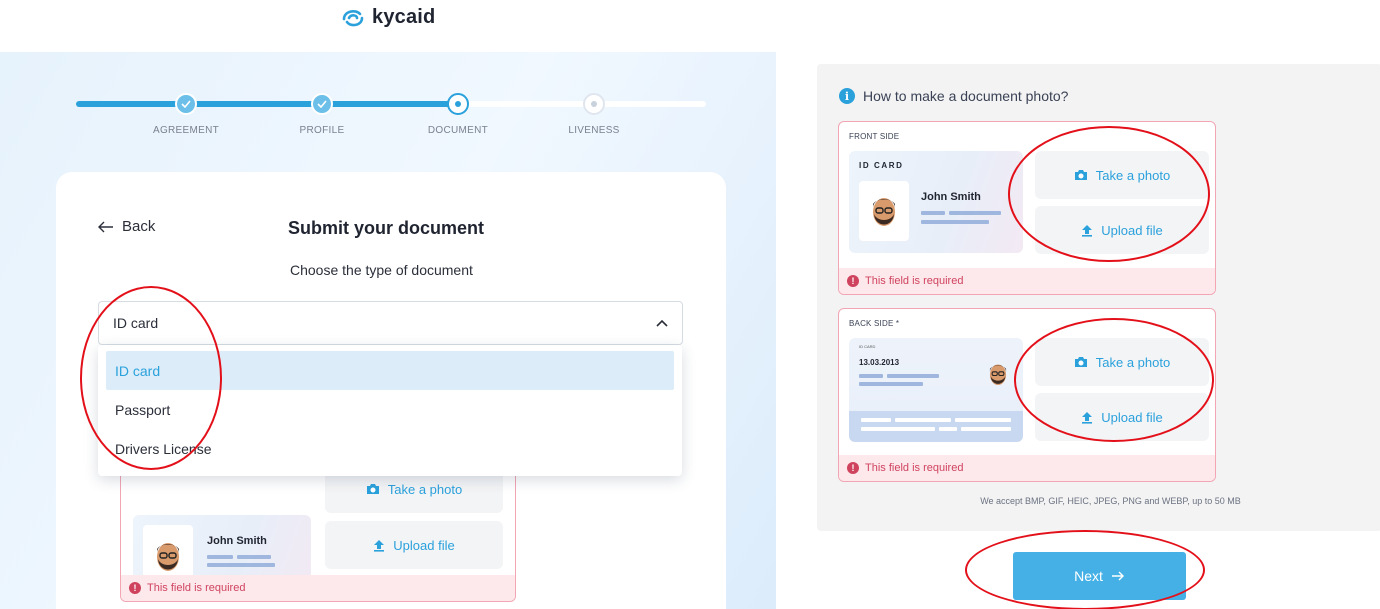 The height and width of the screenshot is (609, 1380). Describe the element at coordinates (874, 323) in the screenshot. I see `back-side-label: BACK SIDE *` at that location.